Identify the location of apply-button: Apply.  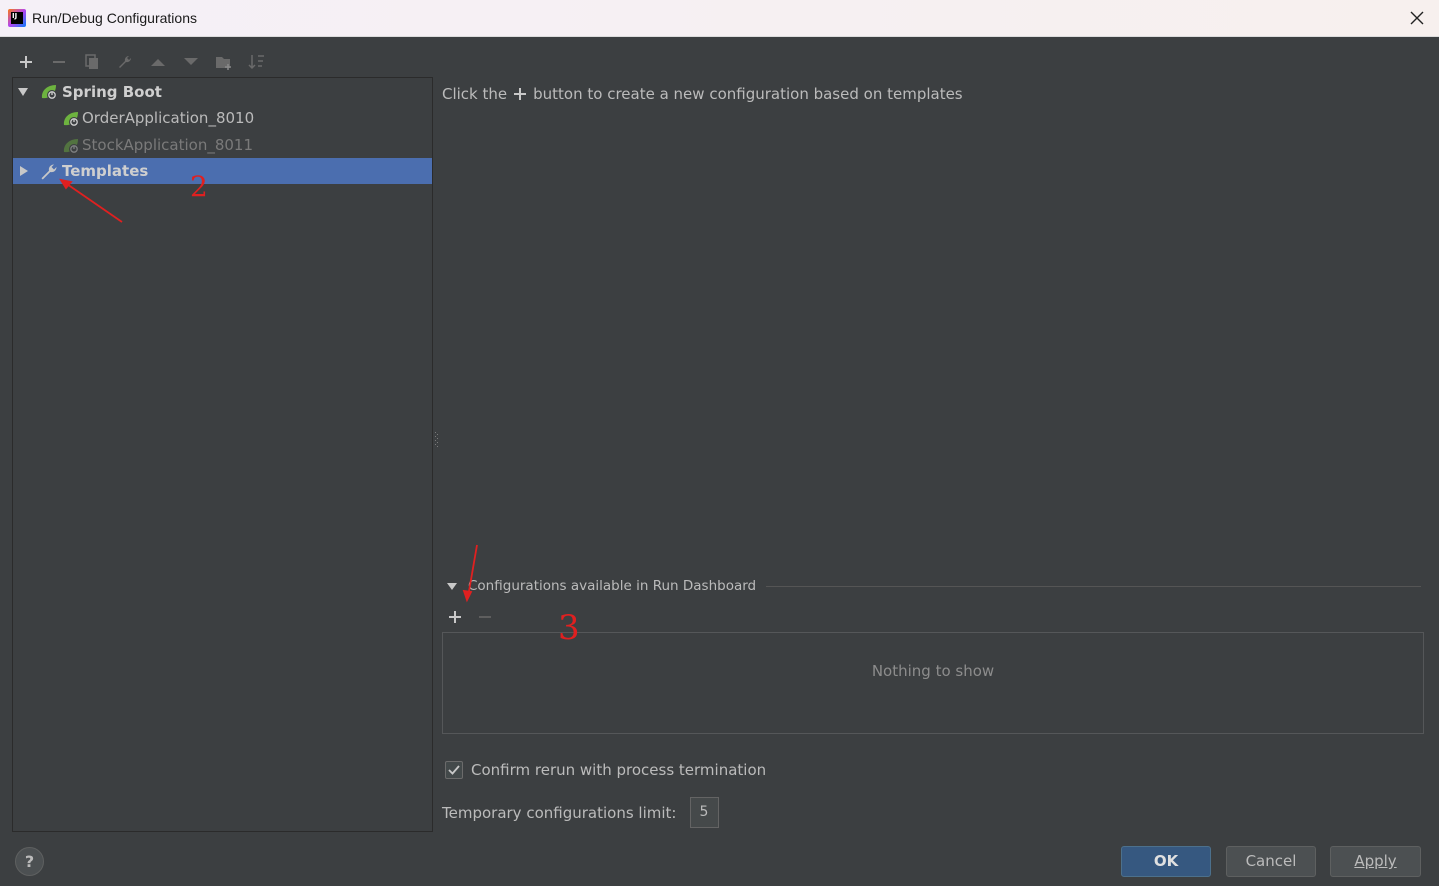
(1375, 861).